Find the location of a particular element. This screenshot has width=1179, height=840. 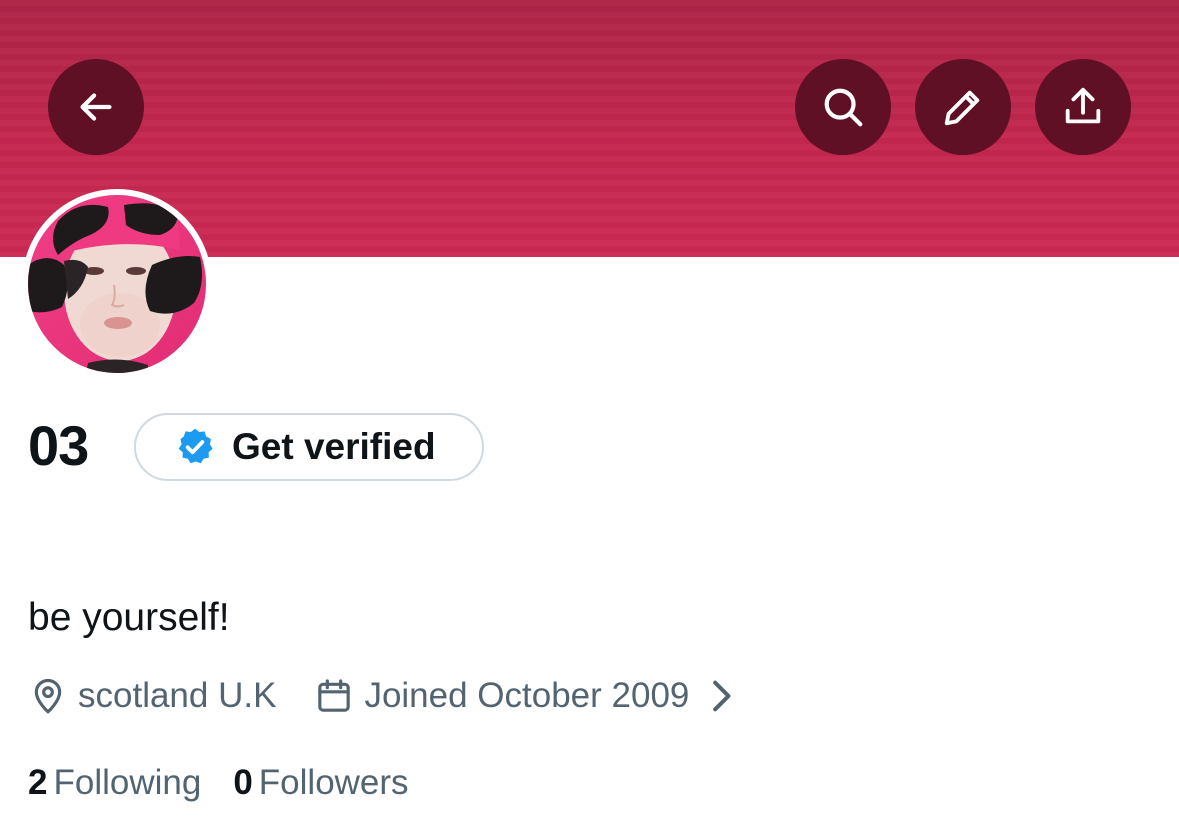

edit-button is located at coordinates (963, 107).